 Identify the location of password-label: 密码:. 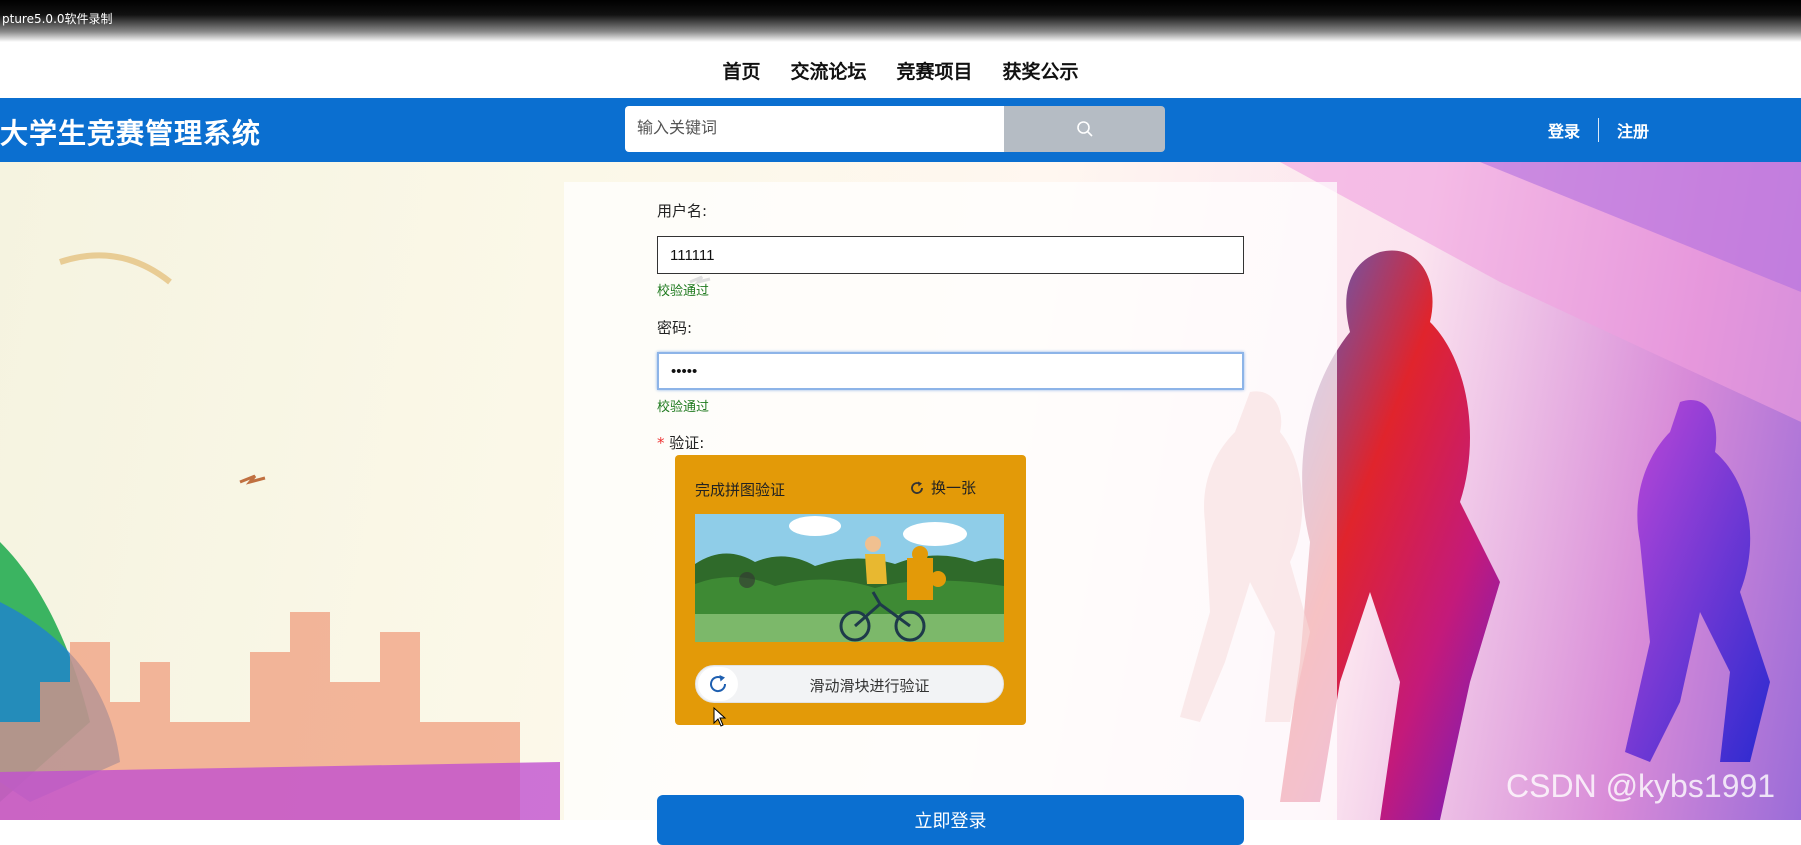
(675, 328).